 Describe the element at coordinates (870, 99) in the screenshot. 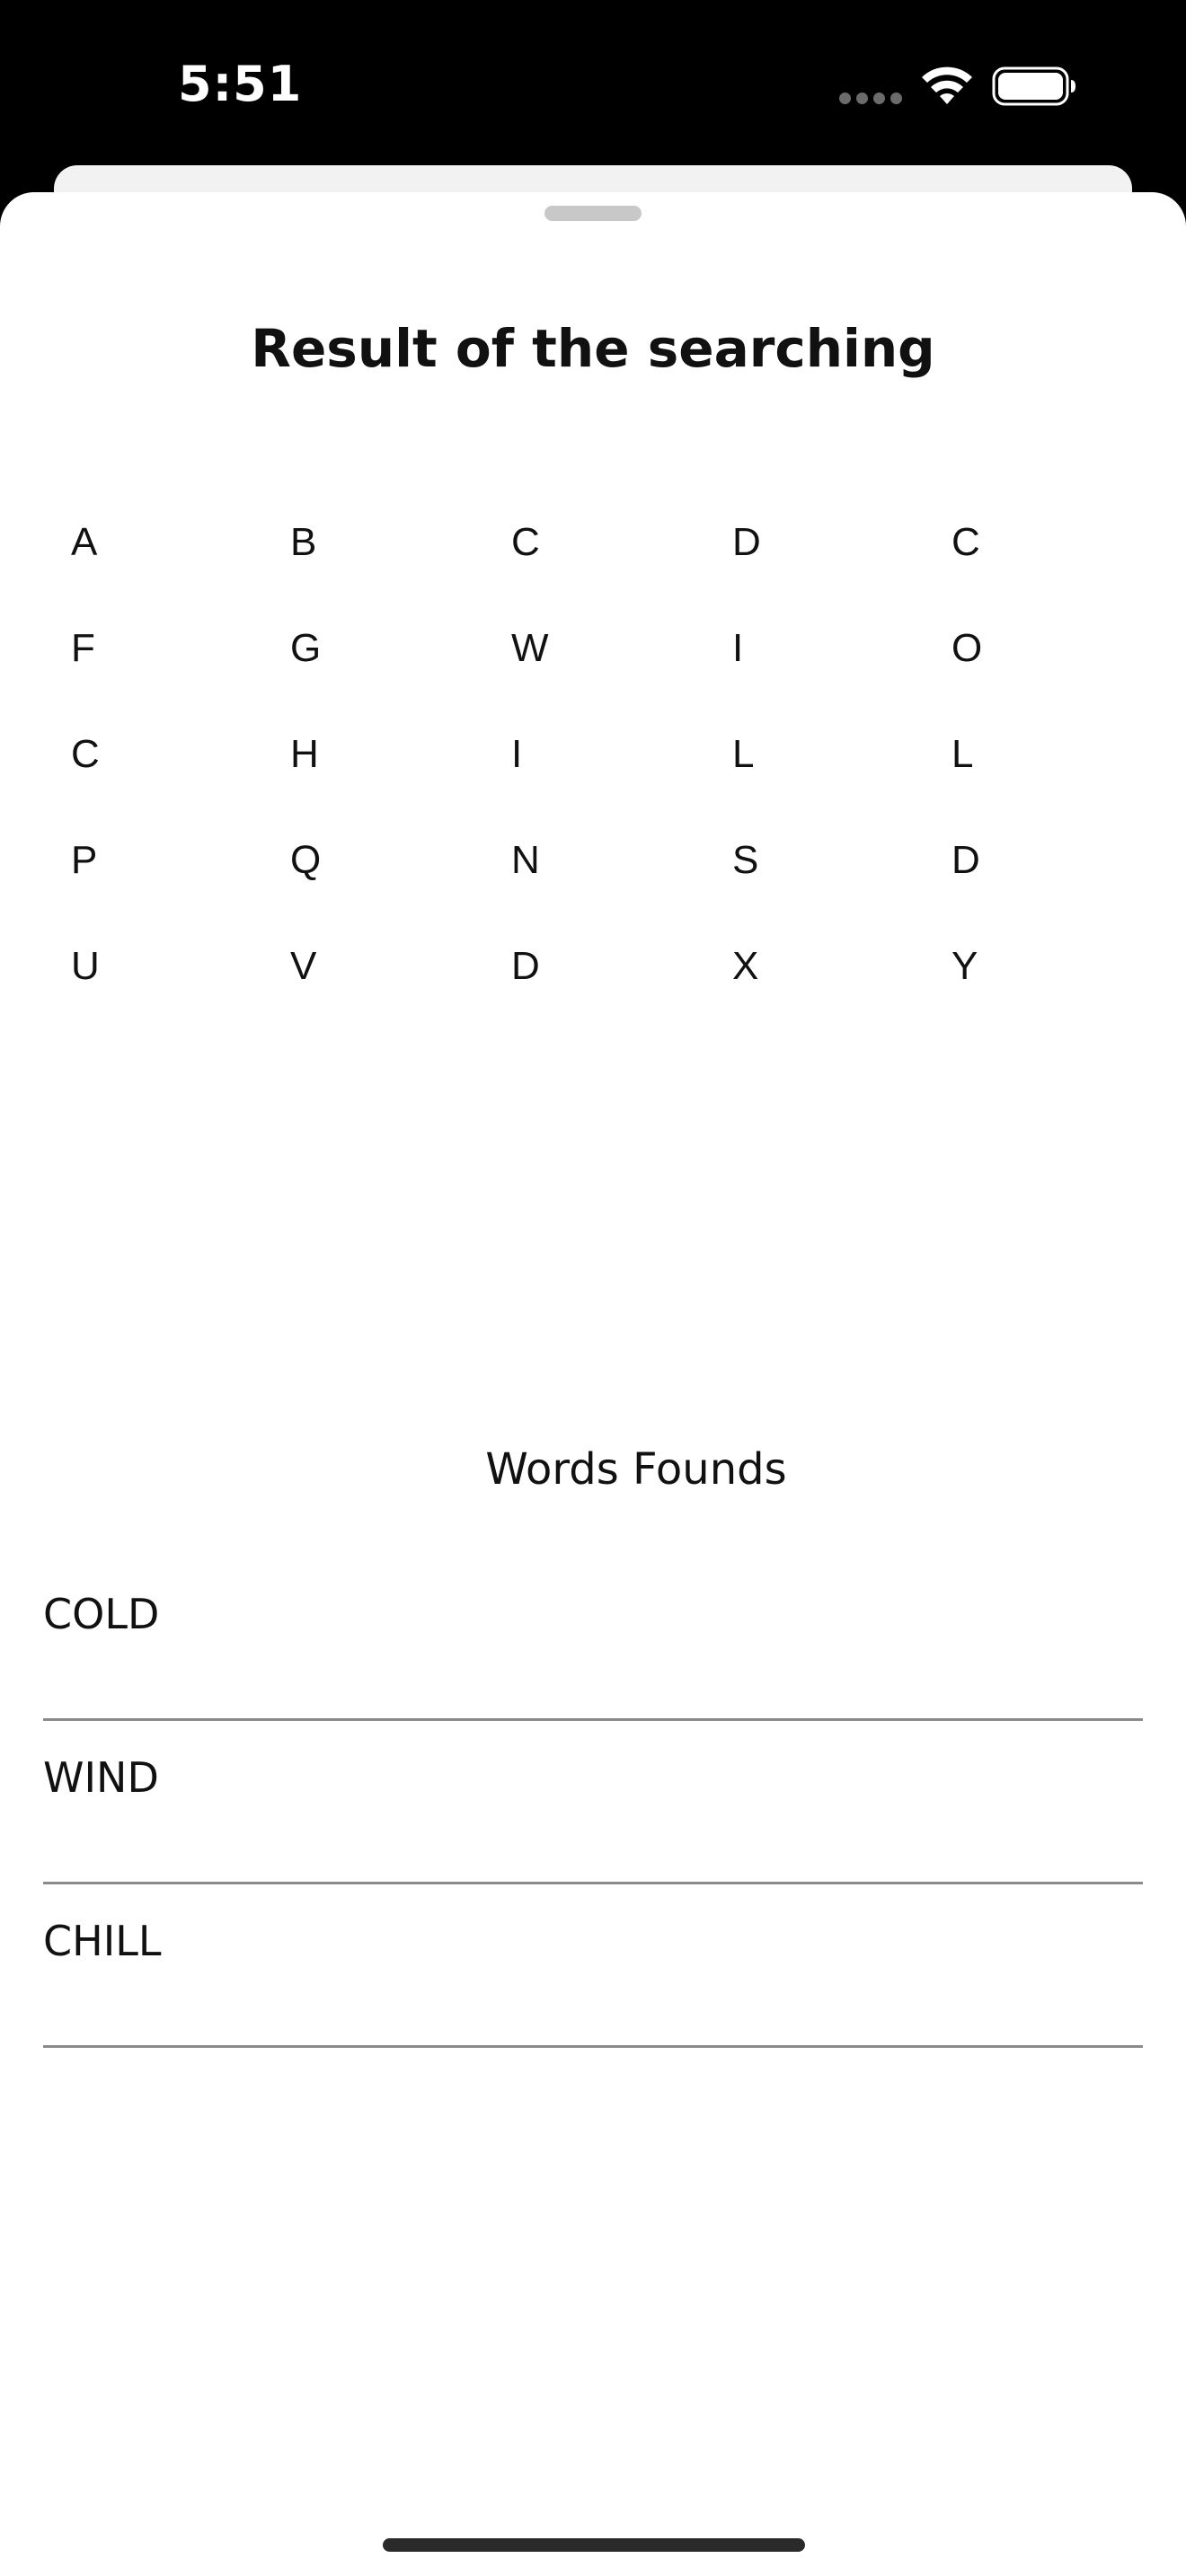

I see `cell-signal-dots-icon` at that location.